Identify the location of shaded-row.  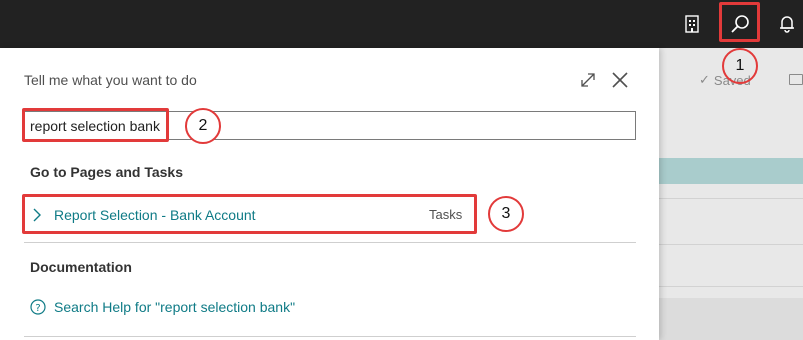
(731, 319).